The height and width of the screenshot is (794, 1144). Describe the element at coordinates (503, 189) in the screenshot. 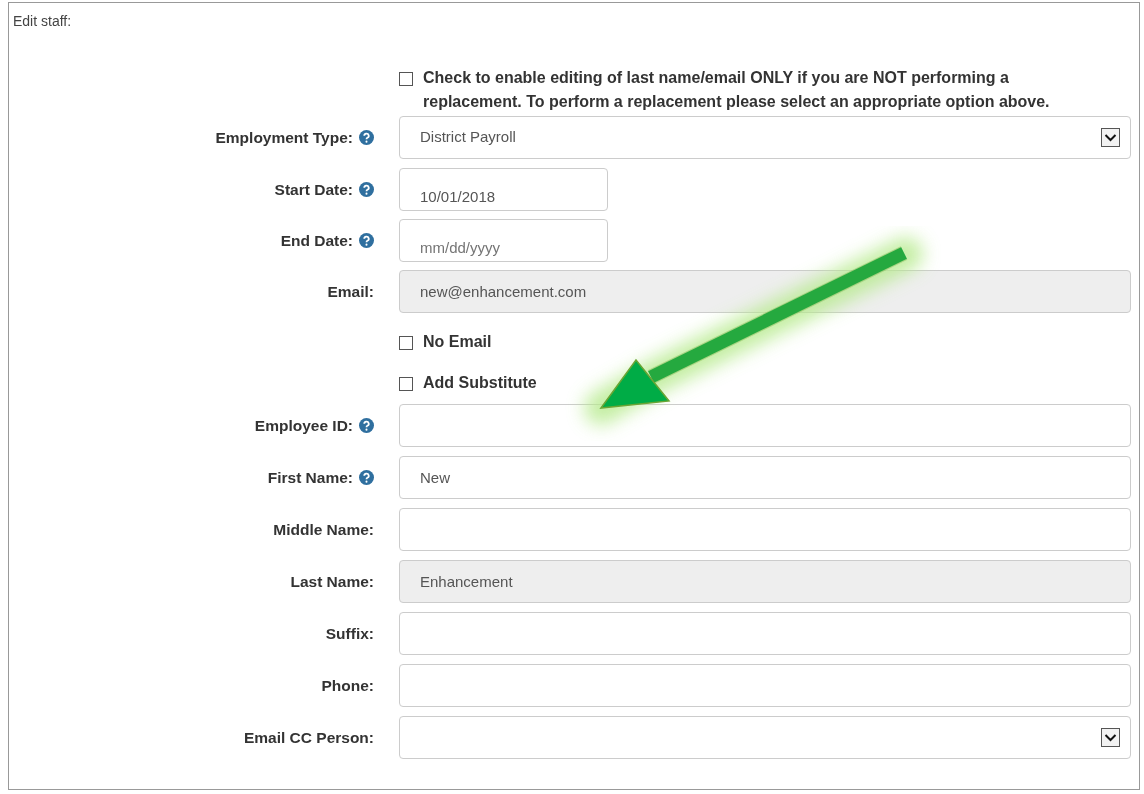

I see `date-field: 10/01/2018` at that location.